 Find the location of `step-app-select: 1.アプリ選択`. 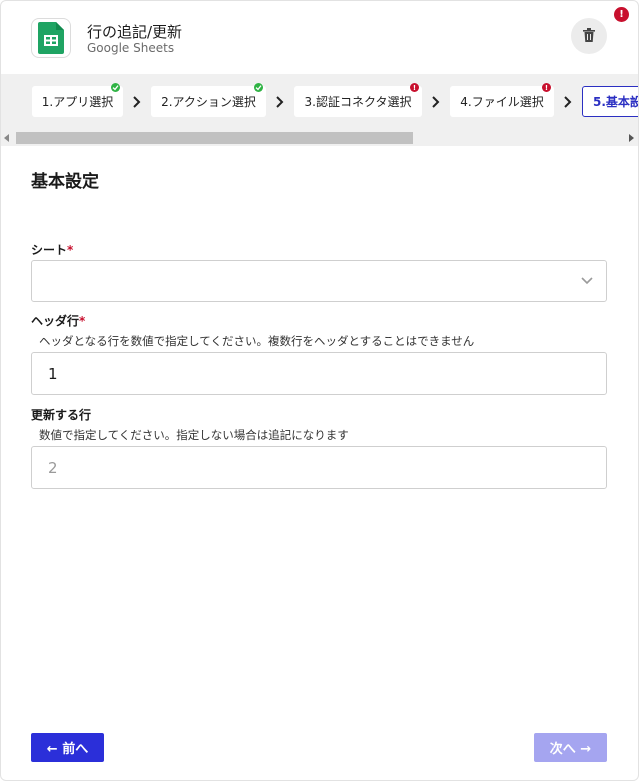

step-app-select: 1.アプリ選択 is located at coordinates (77, 100).